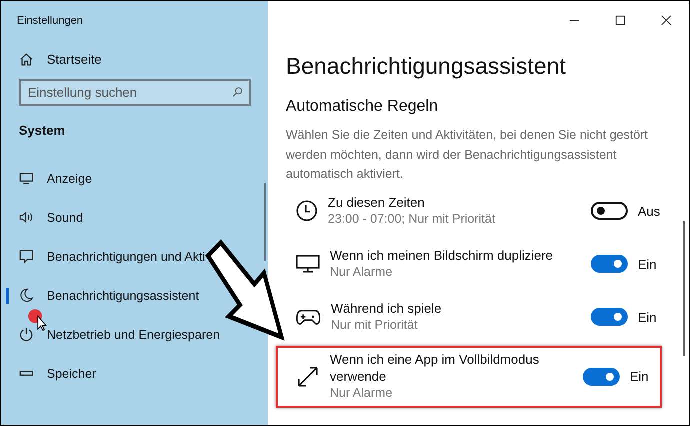  What do you see at coordinates (42, 217) in the screenshot?
I see `nav-item: Sound` at bounding box center [42, 217].